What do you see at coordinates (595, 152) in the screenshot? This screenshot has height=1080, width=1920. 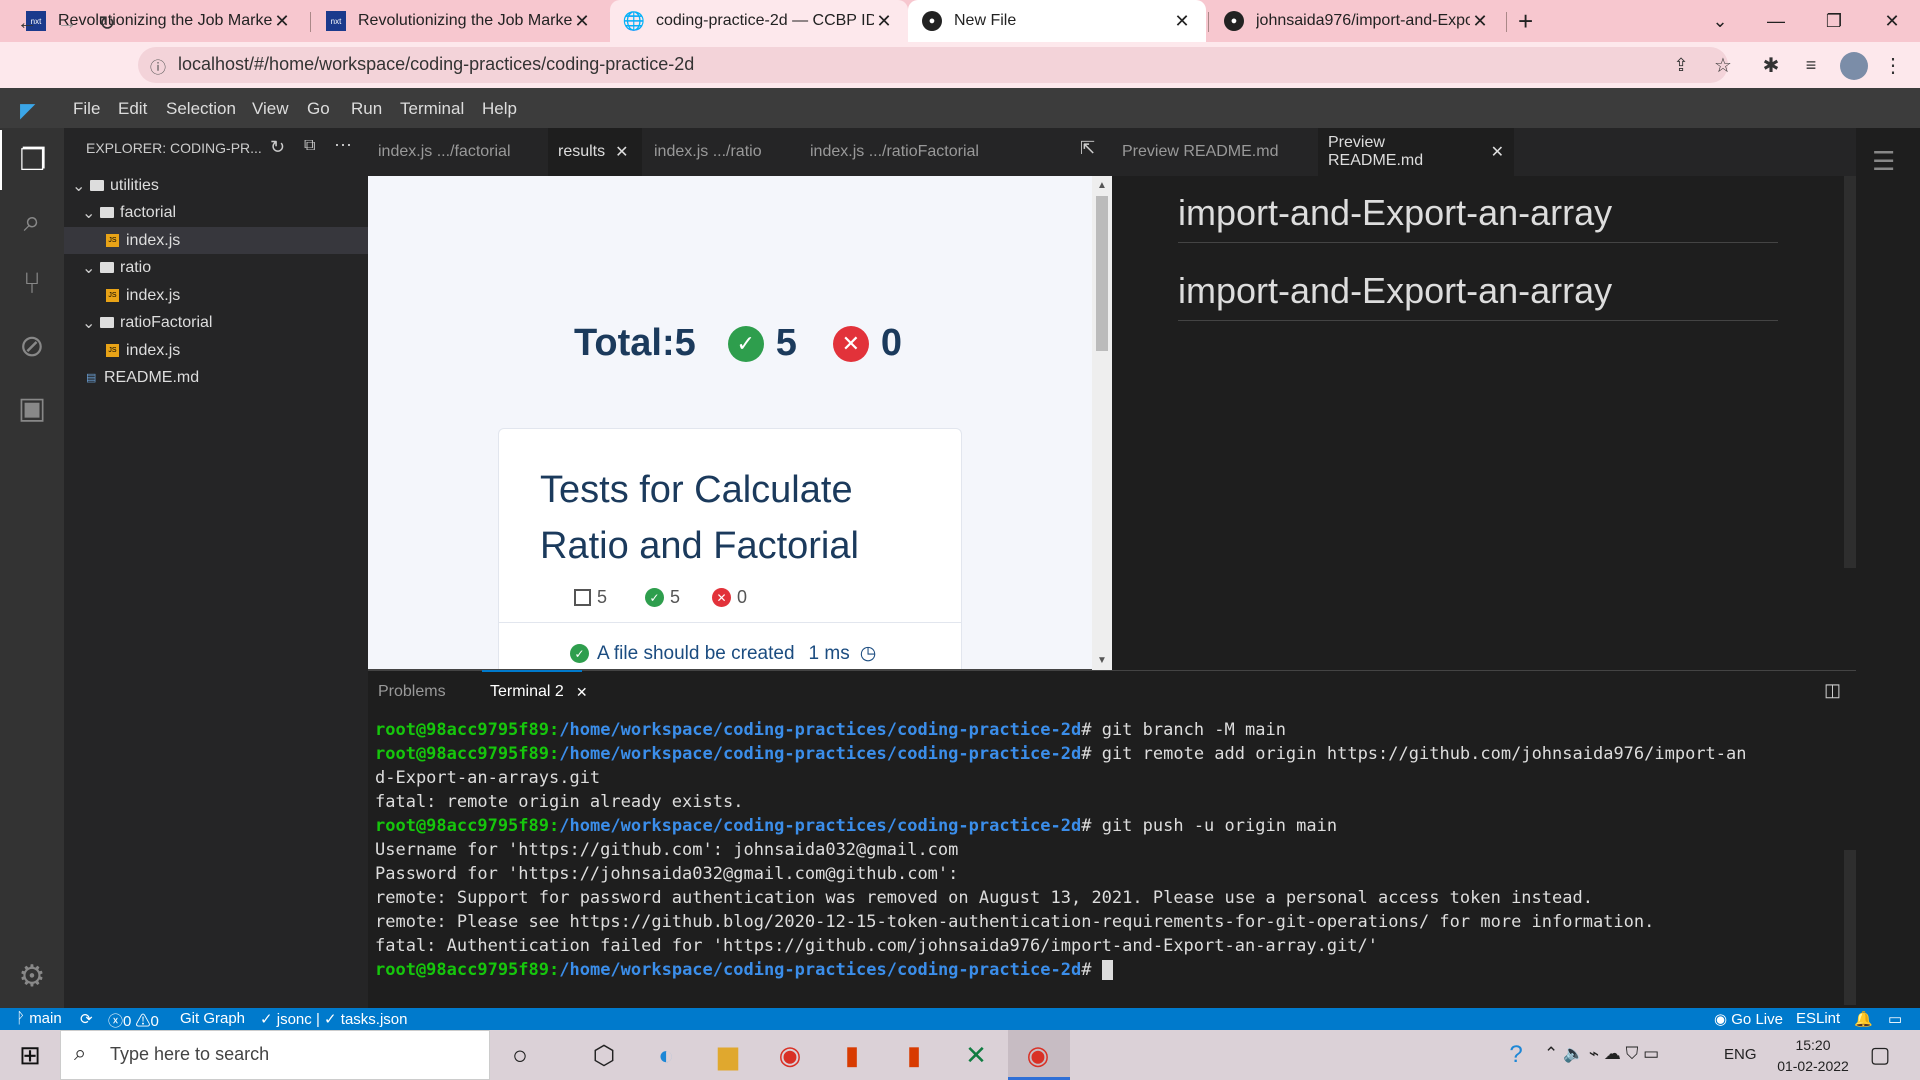 I see `tab-results: results ✕` at bounding box center [595, 152].